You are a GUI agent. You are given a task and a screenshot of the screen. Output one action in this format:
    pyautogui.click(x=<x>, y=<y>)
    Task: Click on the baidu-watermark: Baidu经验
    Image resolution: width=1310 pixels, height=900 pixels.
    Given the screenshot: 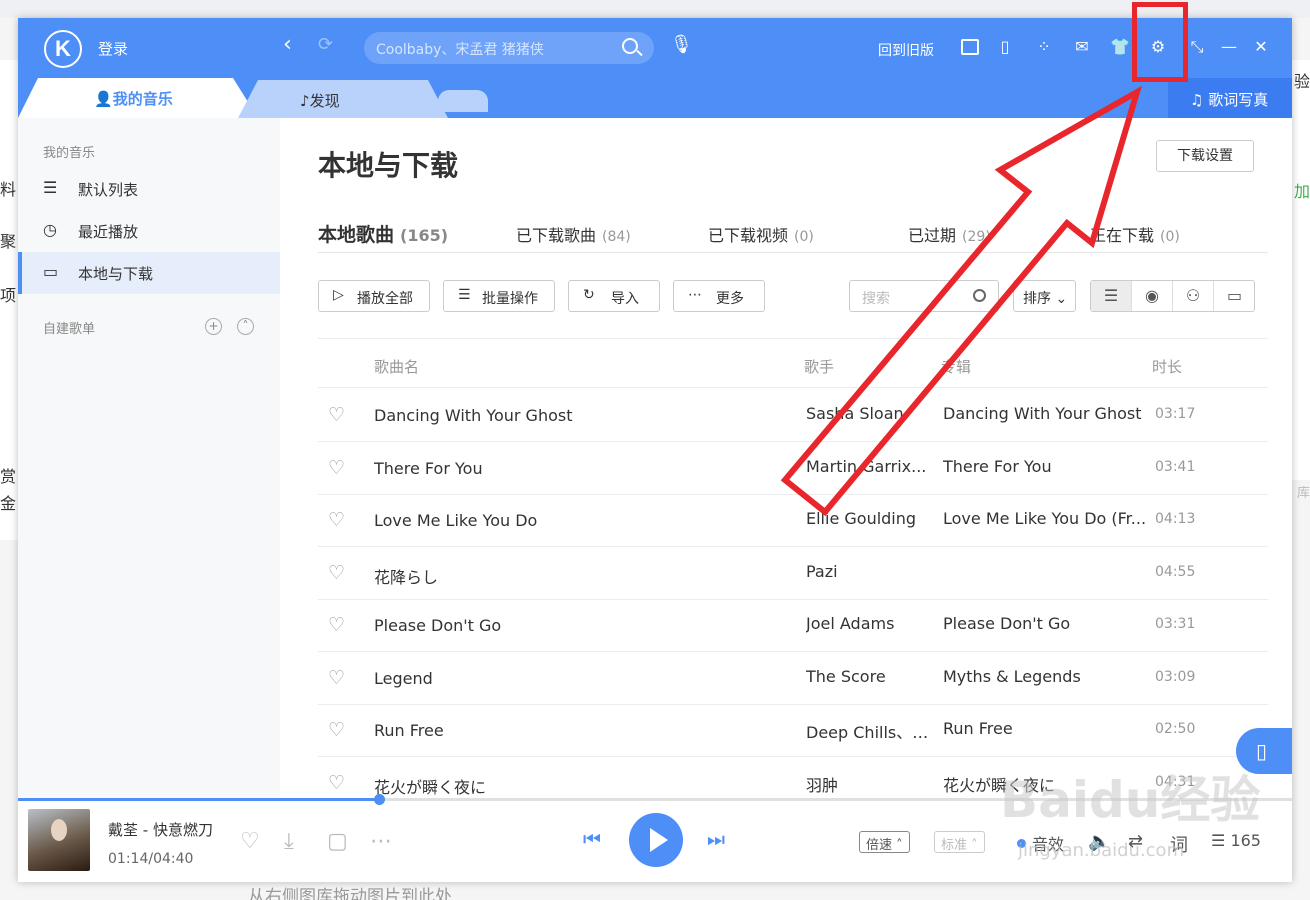 What is the action you would take?
    pyautogui.click(x=1130, y=800)
    